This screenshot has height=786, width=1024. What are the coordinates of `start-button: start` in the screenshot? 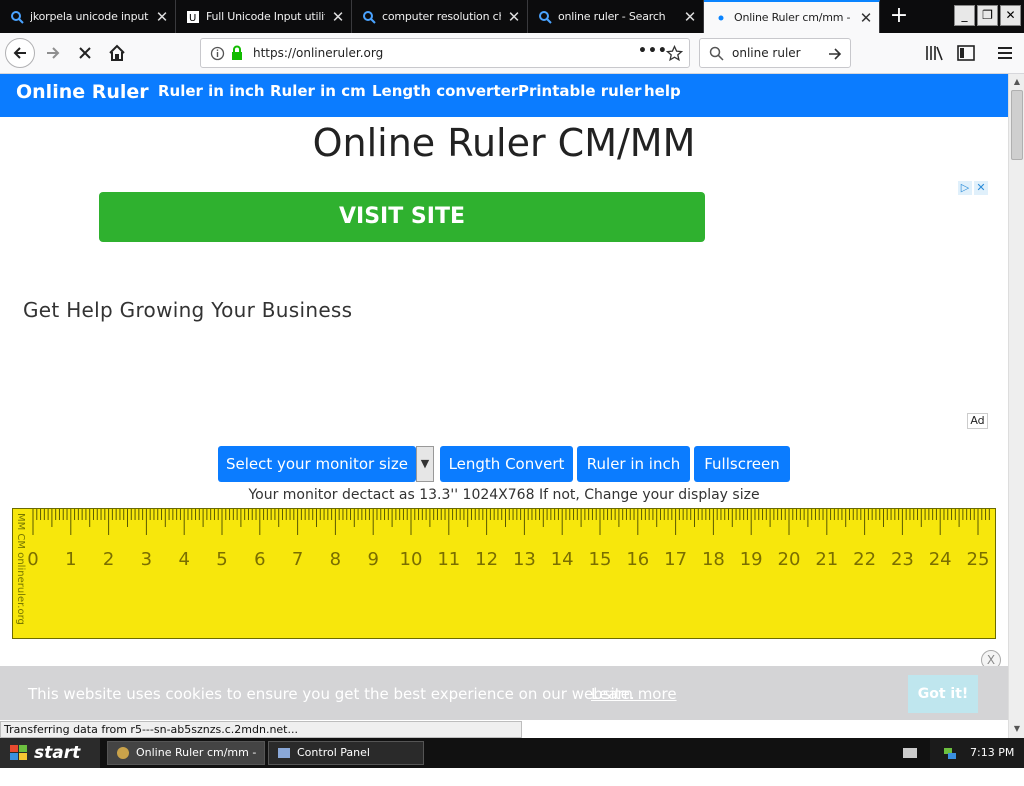 It's located at (50, 753).